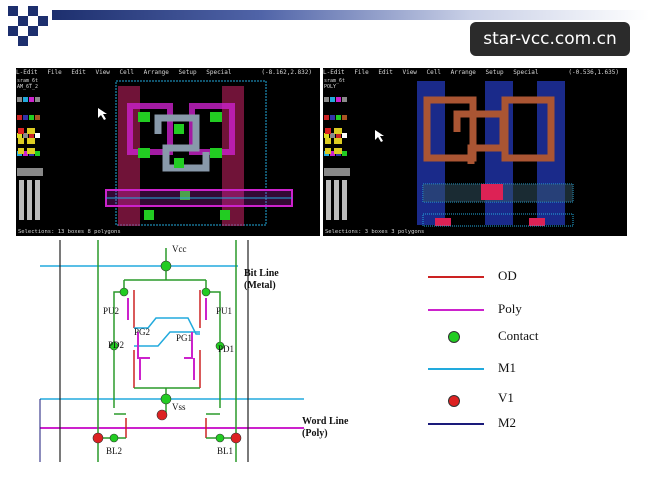  Describe the element at coordinates (350, 15) in the screenshot. I see `header-gradient-bar` at that location.